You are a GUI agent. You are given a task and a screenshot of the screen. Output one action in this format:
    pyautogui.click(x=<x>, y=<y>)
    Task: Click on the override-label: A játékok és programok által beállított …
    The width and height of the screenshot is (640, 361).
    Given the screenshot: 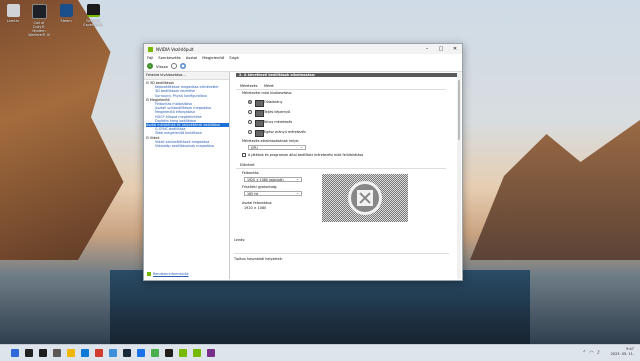 What is the action you would take?
    pyautogui.click(x=305, y=155)
    